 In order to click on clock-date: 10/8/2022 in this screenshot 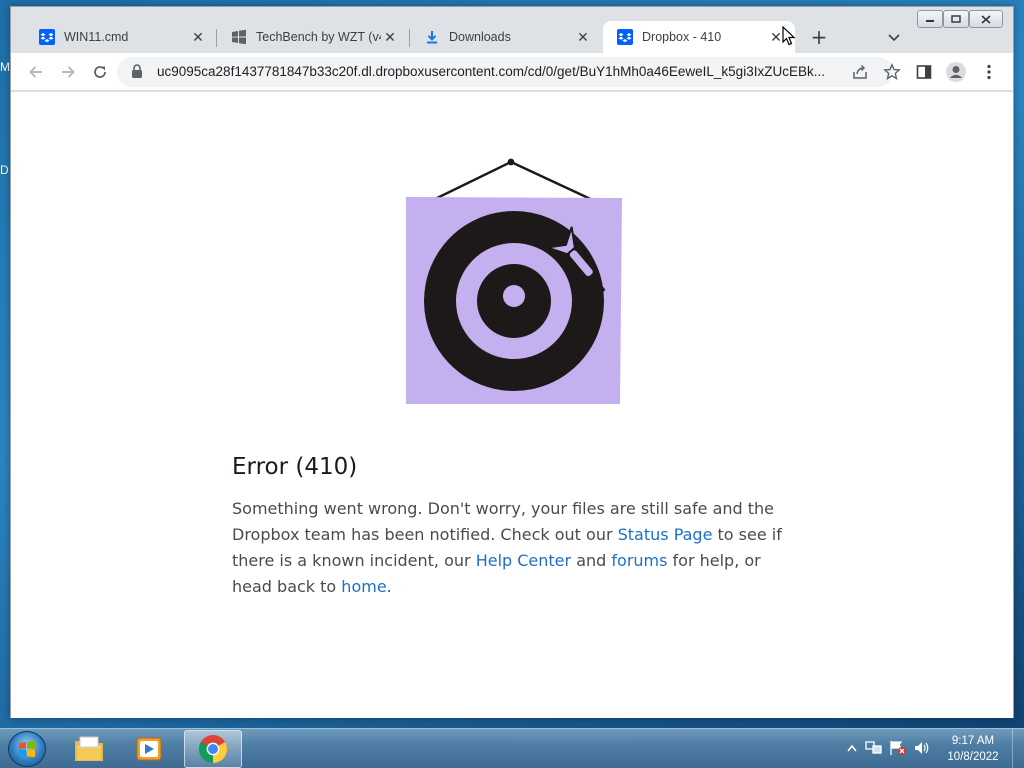, I will do `click(973, 757)`.